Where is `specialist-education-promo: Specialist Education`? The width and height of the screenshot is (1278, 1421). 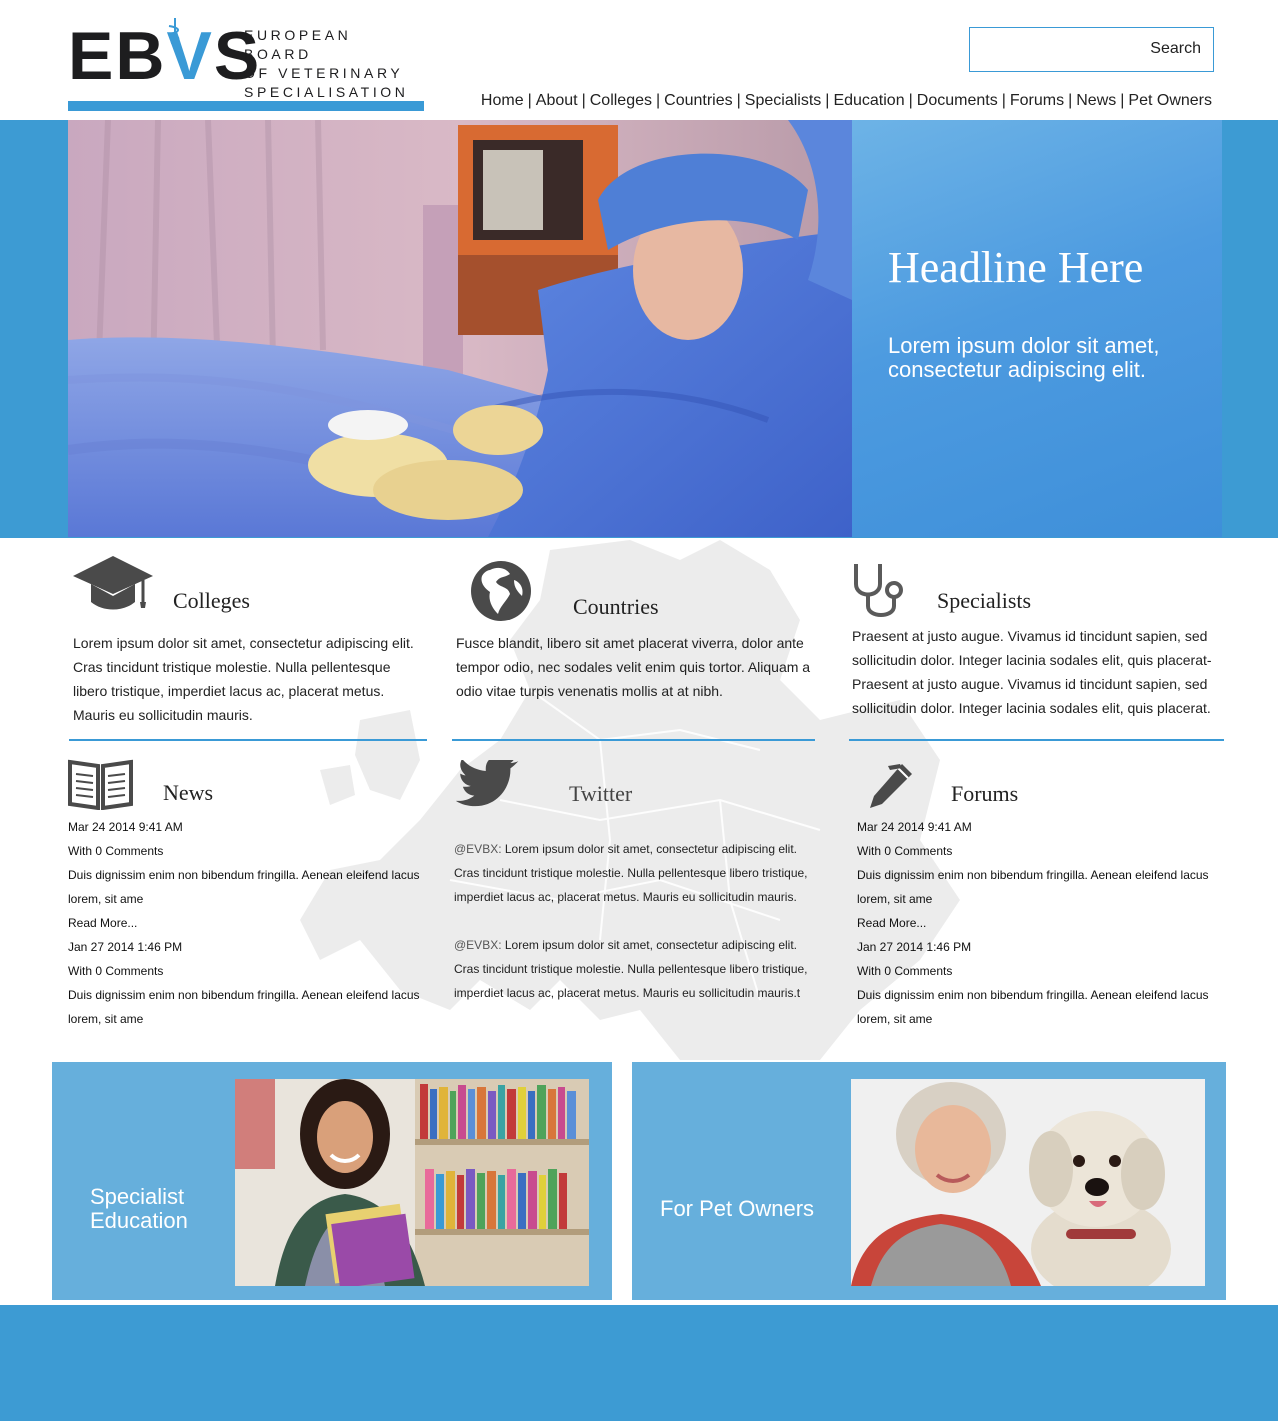 specialist-education-promo: Specialist Education is located at coordinates (332, 1181).